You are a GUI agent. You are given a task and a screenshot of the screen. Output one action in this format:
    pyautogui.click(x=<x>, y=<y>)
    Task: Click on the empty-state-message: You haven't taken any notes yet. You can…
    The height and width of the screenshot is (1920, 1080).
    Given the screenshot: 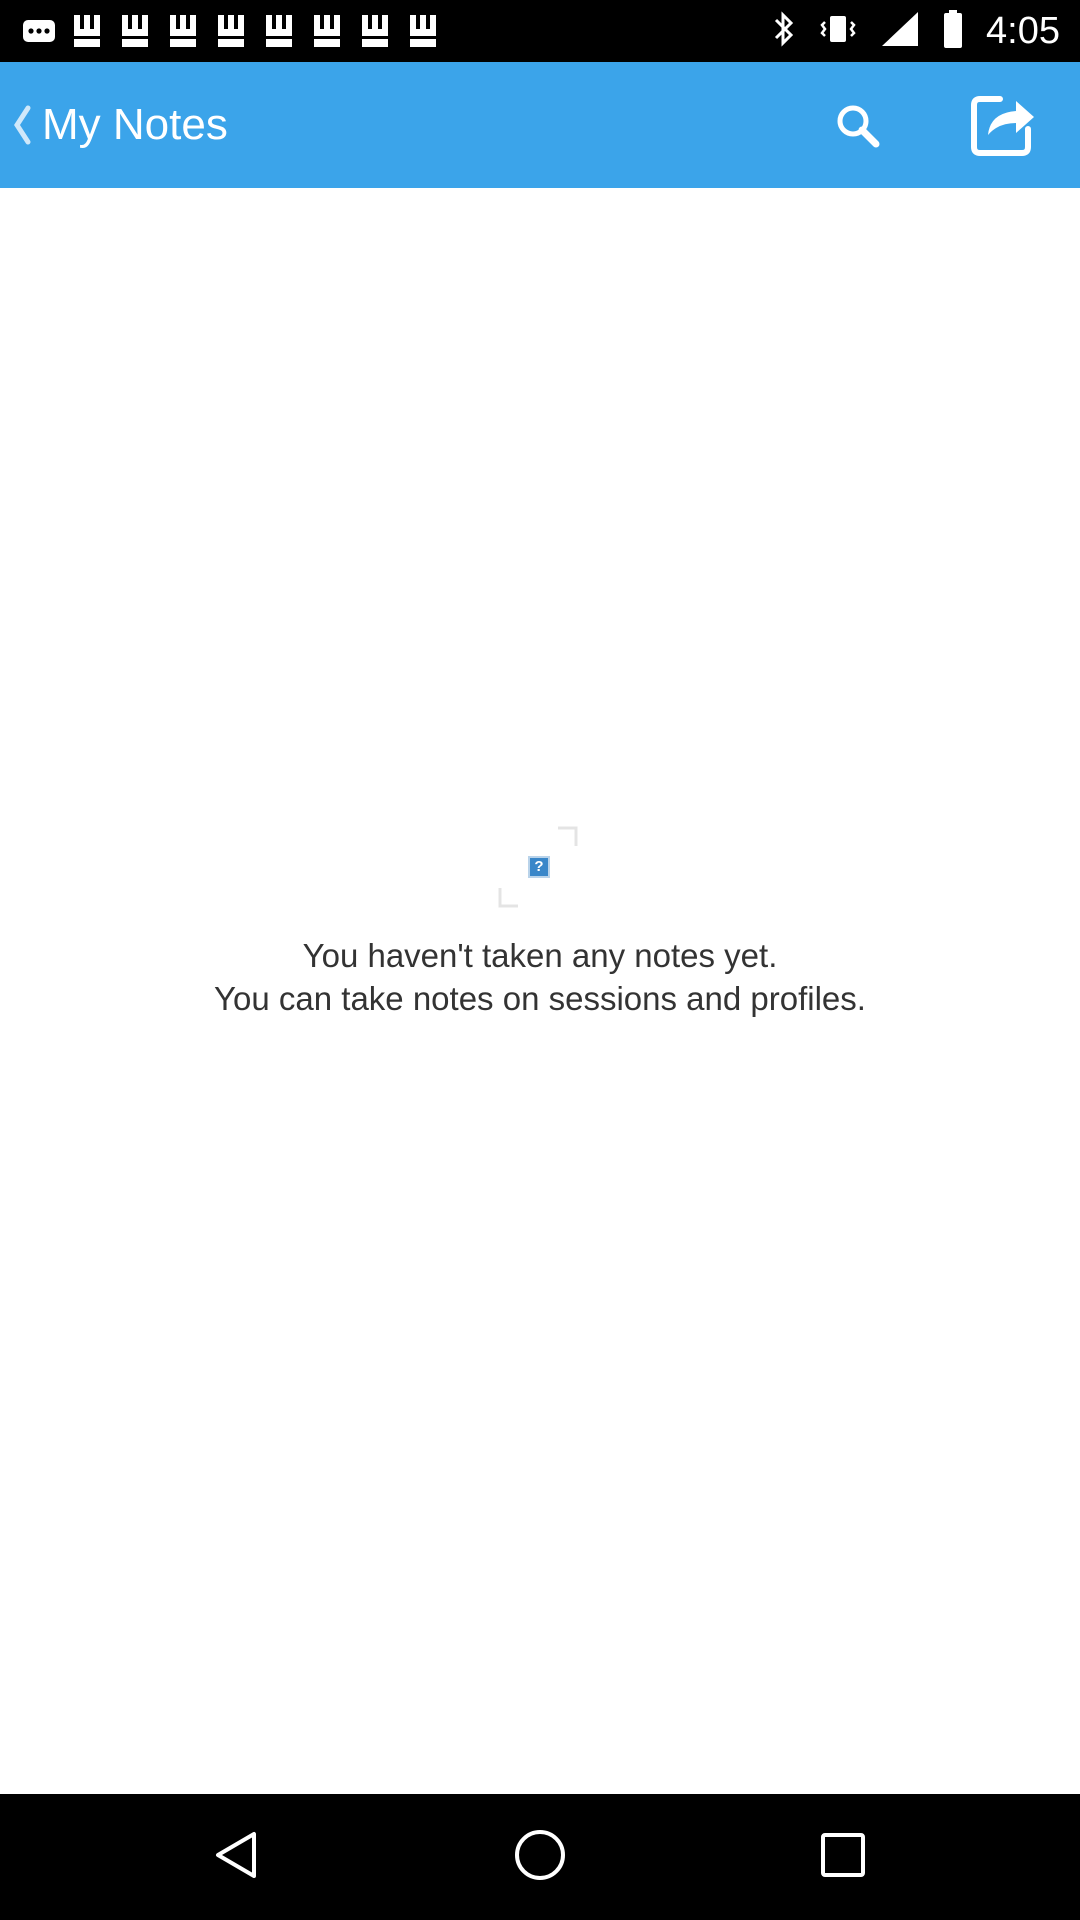 What is the action you would take?
    pyautogui.click(x=540, y=977)
    